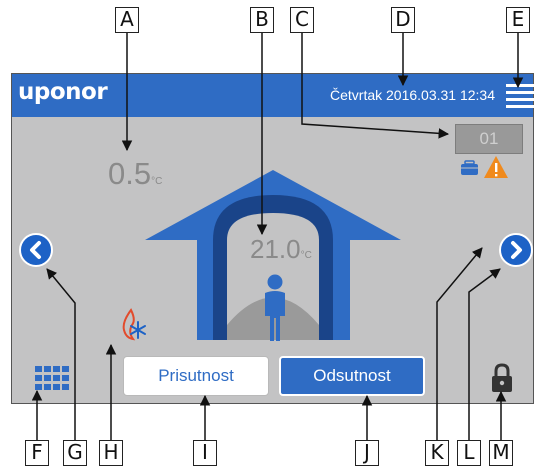 This screenshot has width=542, height=472. Describe the element at coordinates (275, 307) in the screenshot. I see `person-icon` at that location.